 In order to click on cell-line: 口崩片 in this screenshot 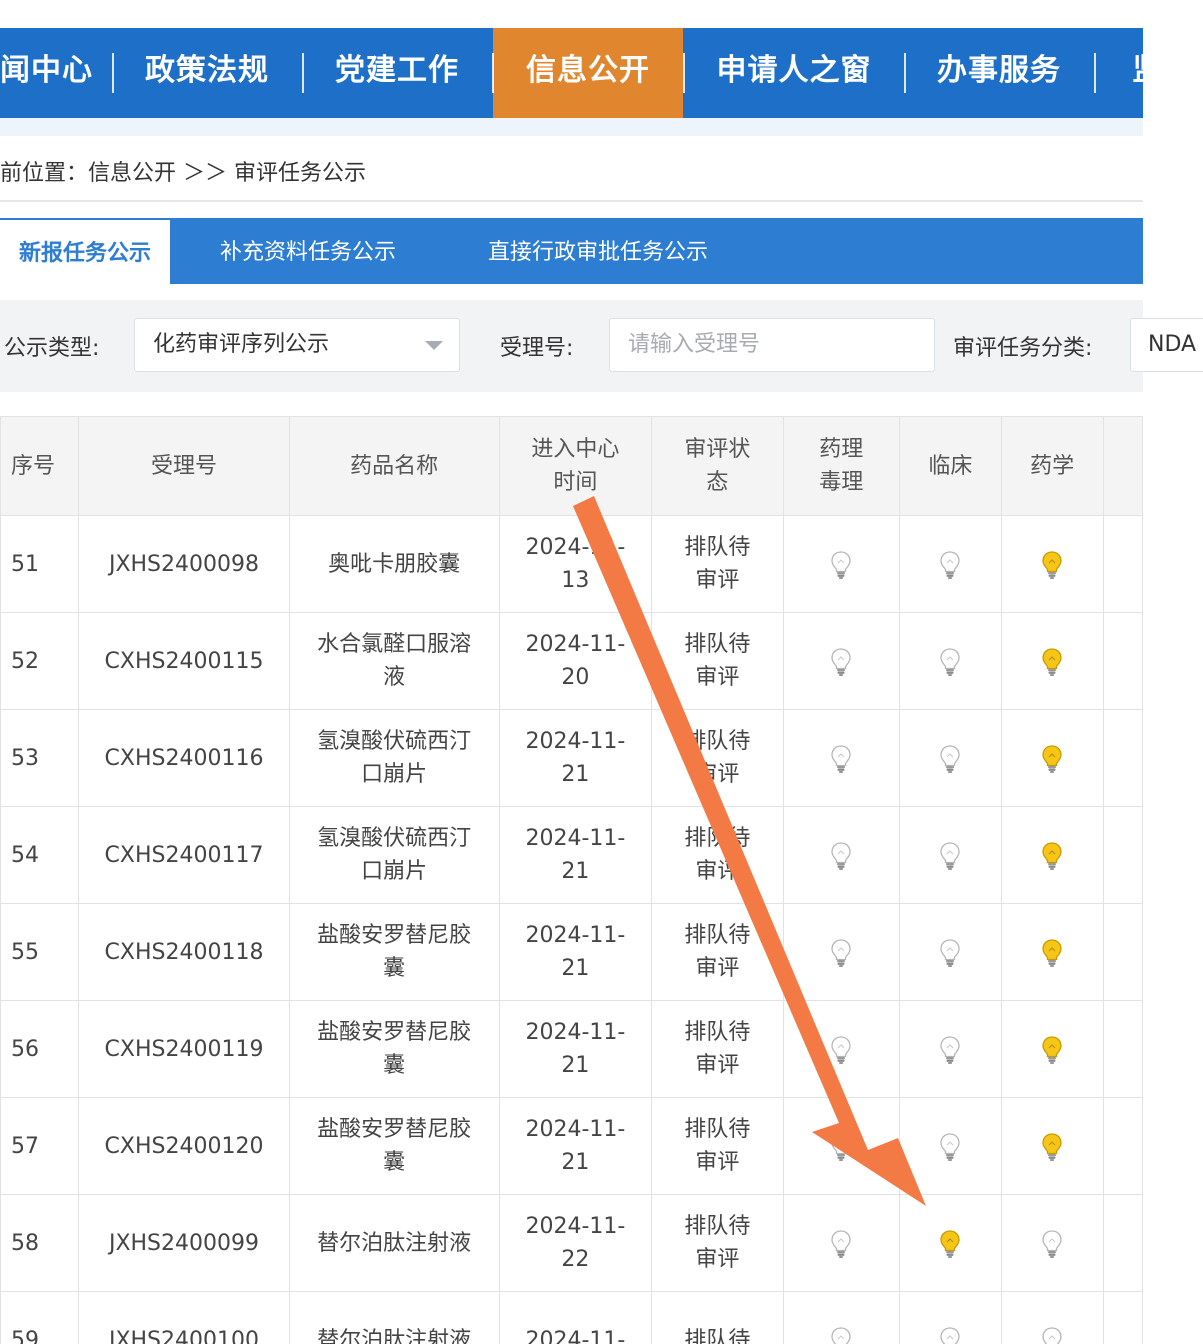, I will do `click(394, 774)`.